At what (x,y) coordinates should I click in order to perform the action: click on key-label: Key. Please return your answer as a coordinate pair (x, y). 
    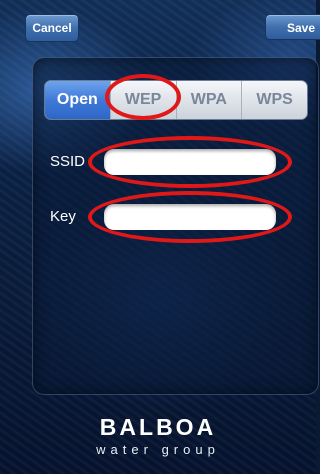
    Looking at the image, I should click on (63, 216).